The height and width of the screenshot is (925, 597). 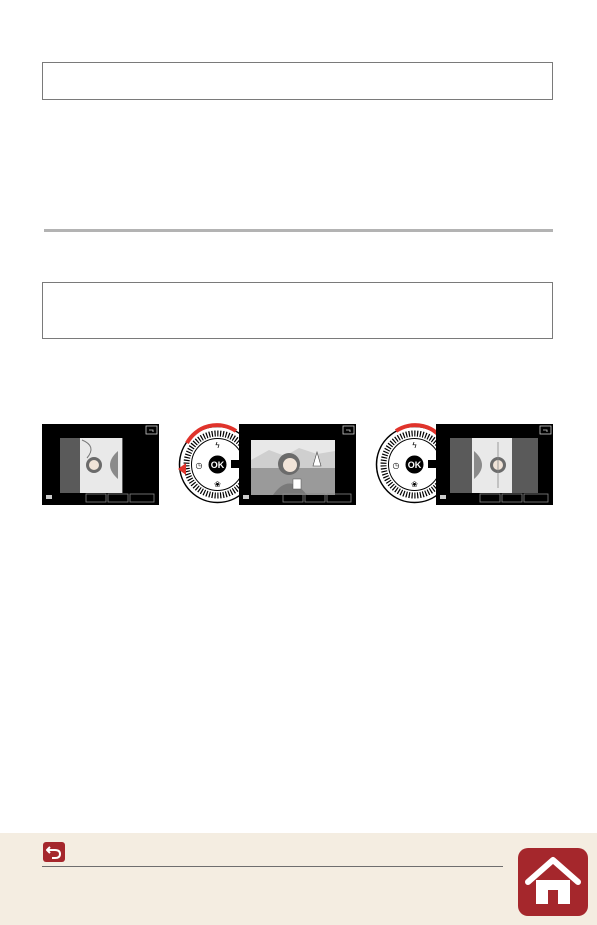 I want to click on camera-screen-rotated-right, so click(x=494, y=464).